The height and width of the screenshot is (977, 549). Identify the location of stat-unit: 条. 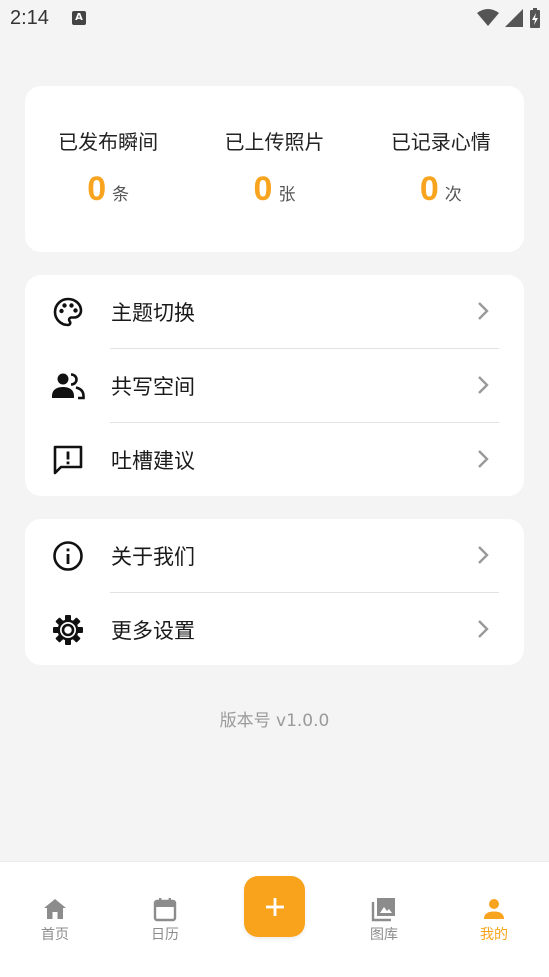
(121, 195).